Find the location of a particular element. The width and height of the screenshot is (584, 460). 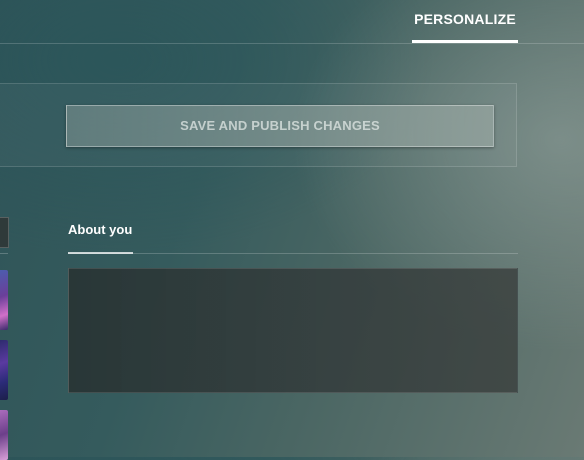

sidebar-divider is located at coordinates (4, 253).